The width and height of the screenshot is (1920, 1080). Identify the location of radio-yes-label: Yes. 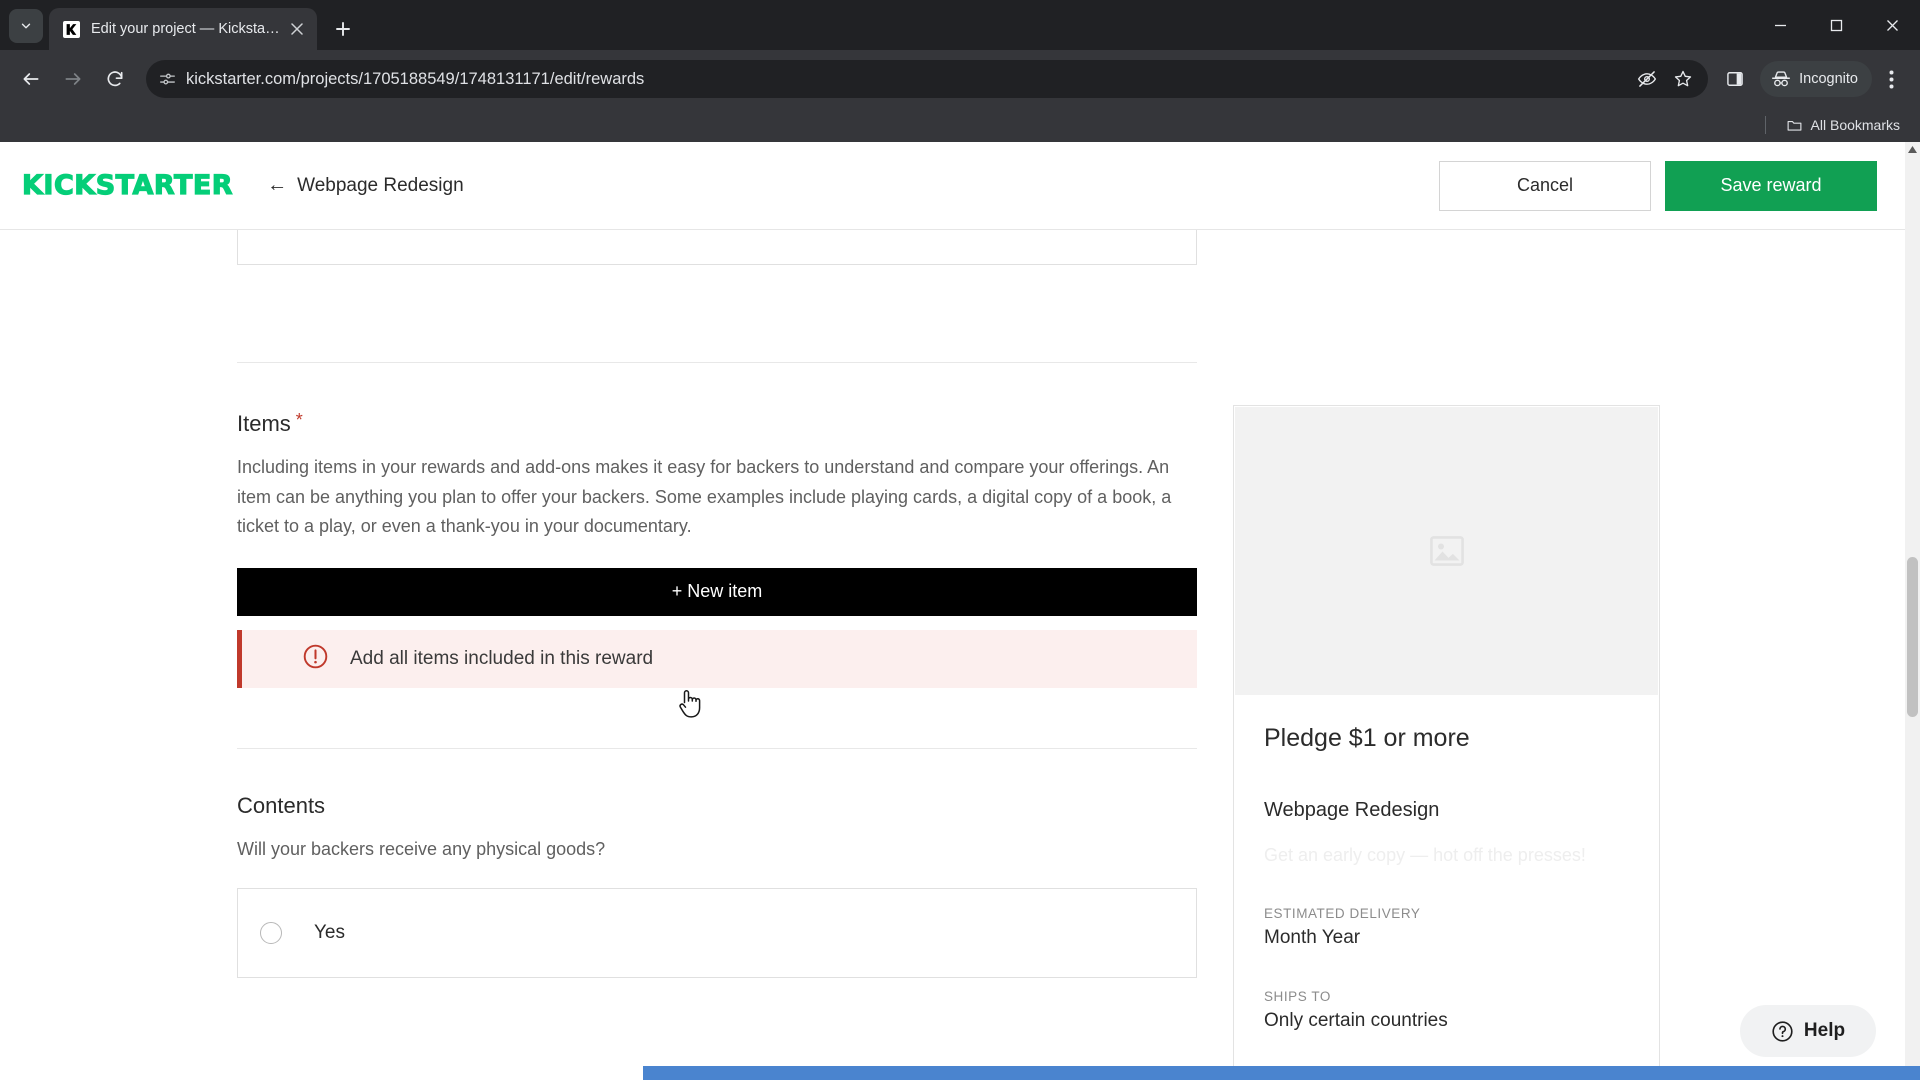
(329, 932).